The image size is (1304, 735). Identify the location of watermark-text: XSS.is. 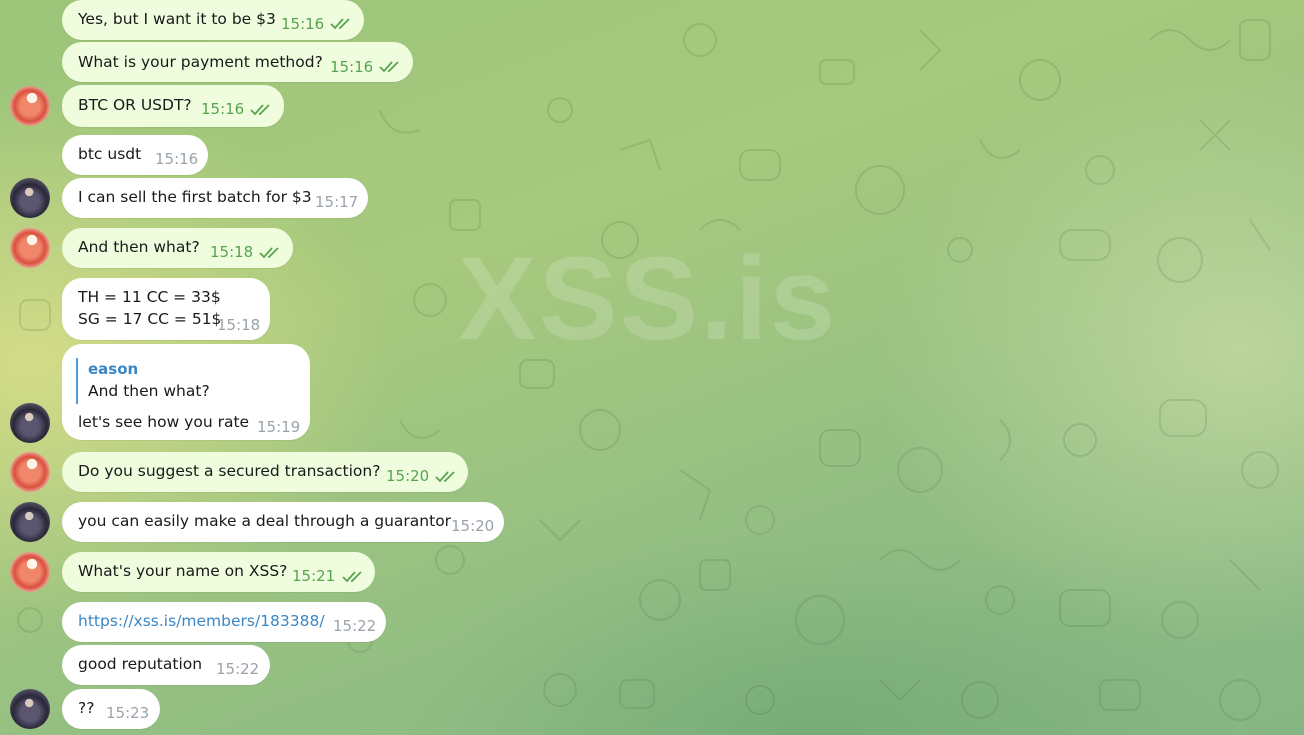
(648, 299).